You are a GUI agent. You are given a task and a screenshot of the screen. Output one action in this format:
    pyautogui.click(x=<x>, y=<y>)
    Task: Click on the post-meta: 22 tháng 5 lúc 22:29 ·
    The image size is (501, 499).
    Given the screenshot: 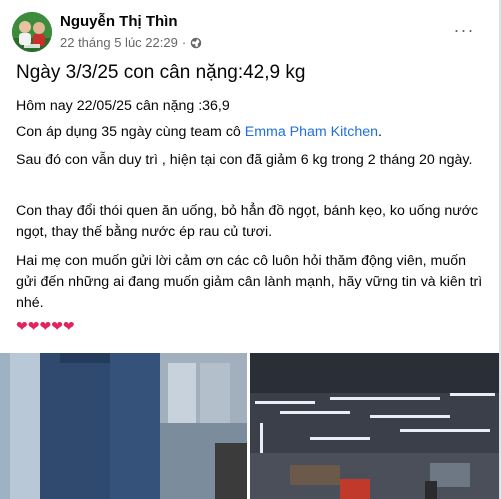 What is the action you would take?
    pyautogui.click(x=131, y=42)
    